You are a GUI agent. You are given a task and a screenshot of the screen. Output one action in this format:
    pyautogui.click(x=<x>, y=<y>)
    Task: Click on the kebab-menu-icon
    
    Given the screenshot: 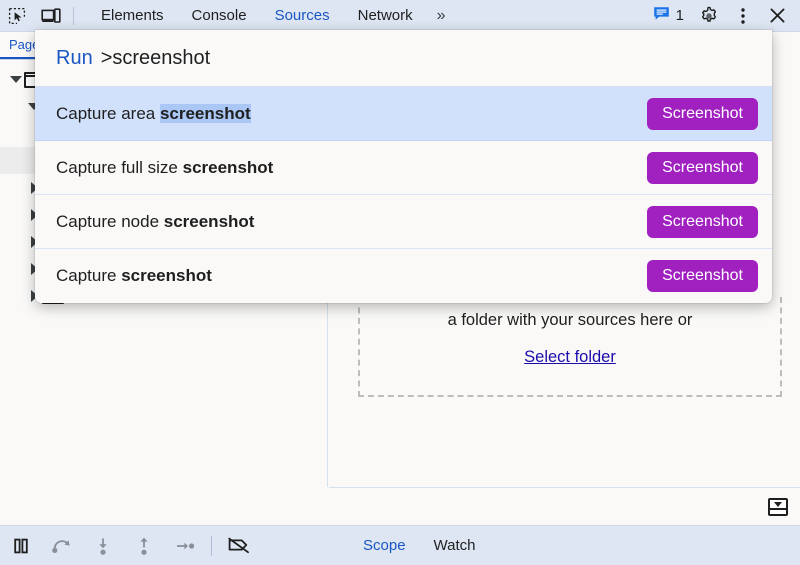 What is the action you would take?
    pyautogui.click(x=743, y=16)
    